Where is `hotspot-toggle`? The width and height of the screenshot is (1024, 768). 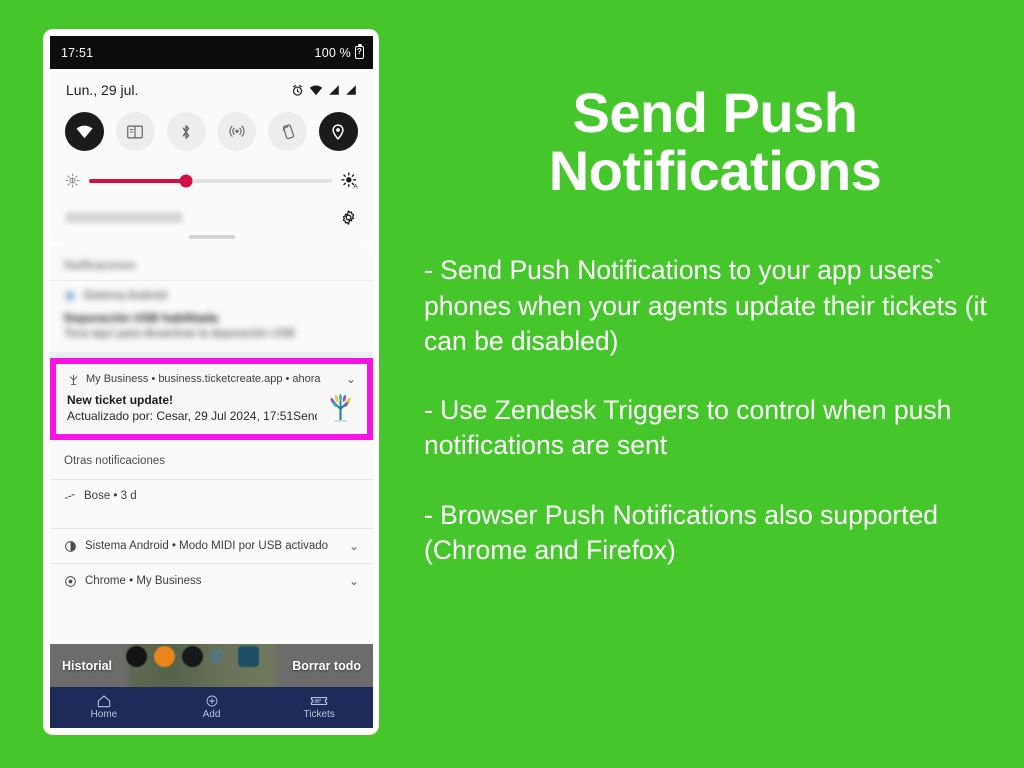 hotspot-toggle is located at coordinates (237, 131).